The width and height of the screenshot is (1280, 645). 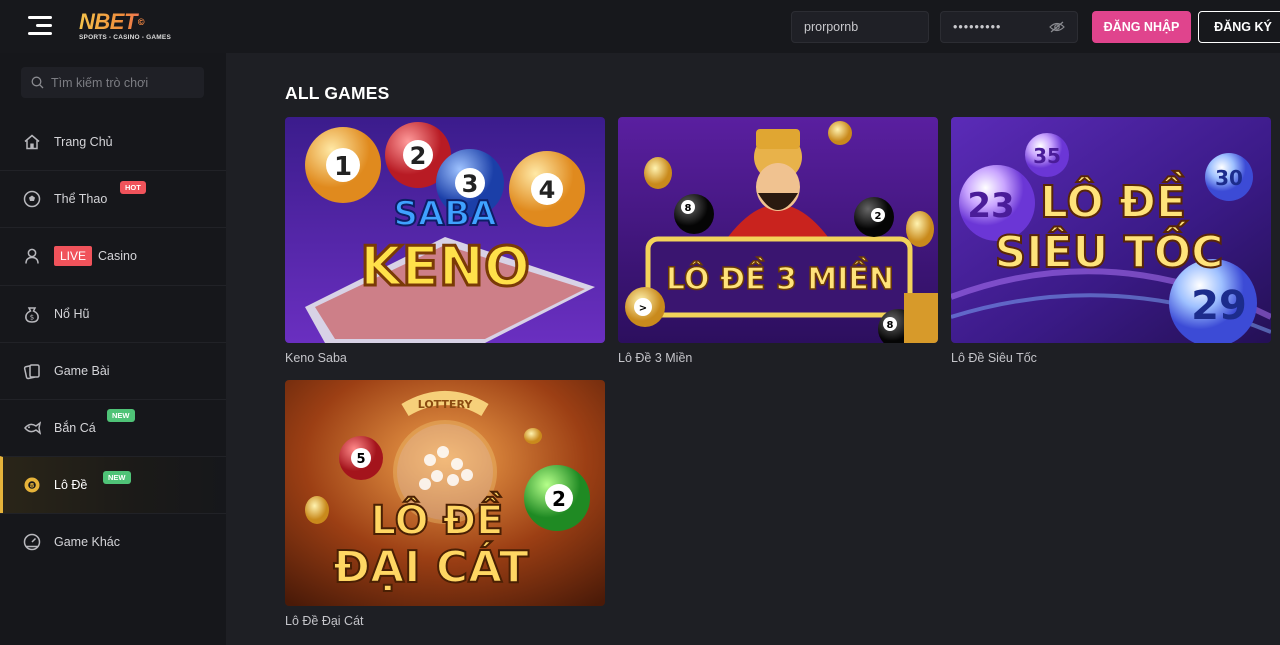 What do you see at coordinates (445, 358) in the screenshot?
I see `game-title: Keno Saba` at bounding box center [445, 358].